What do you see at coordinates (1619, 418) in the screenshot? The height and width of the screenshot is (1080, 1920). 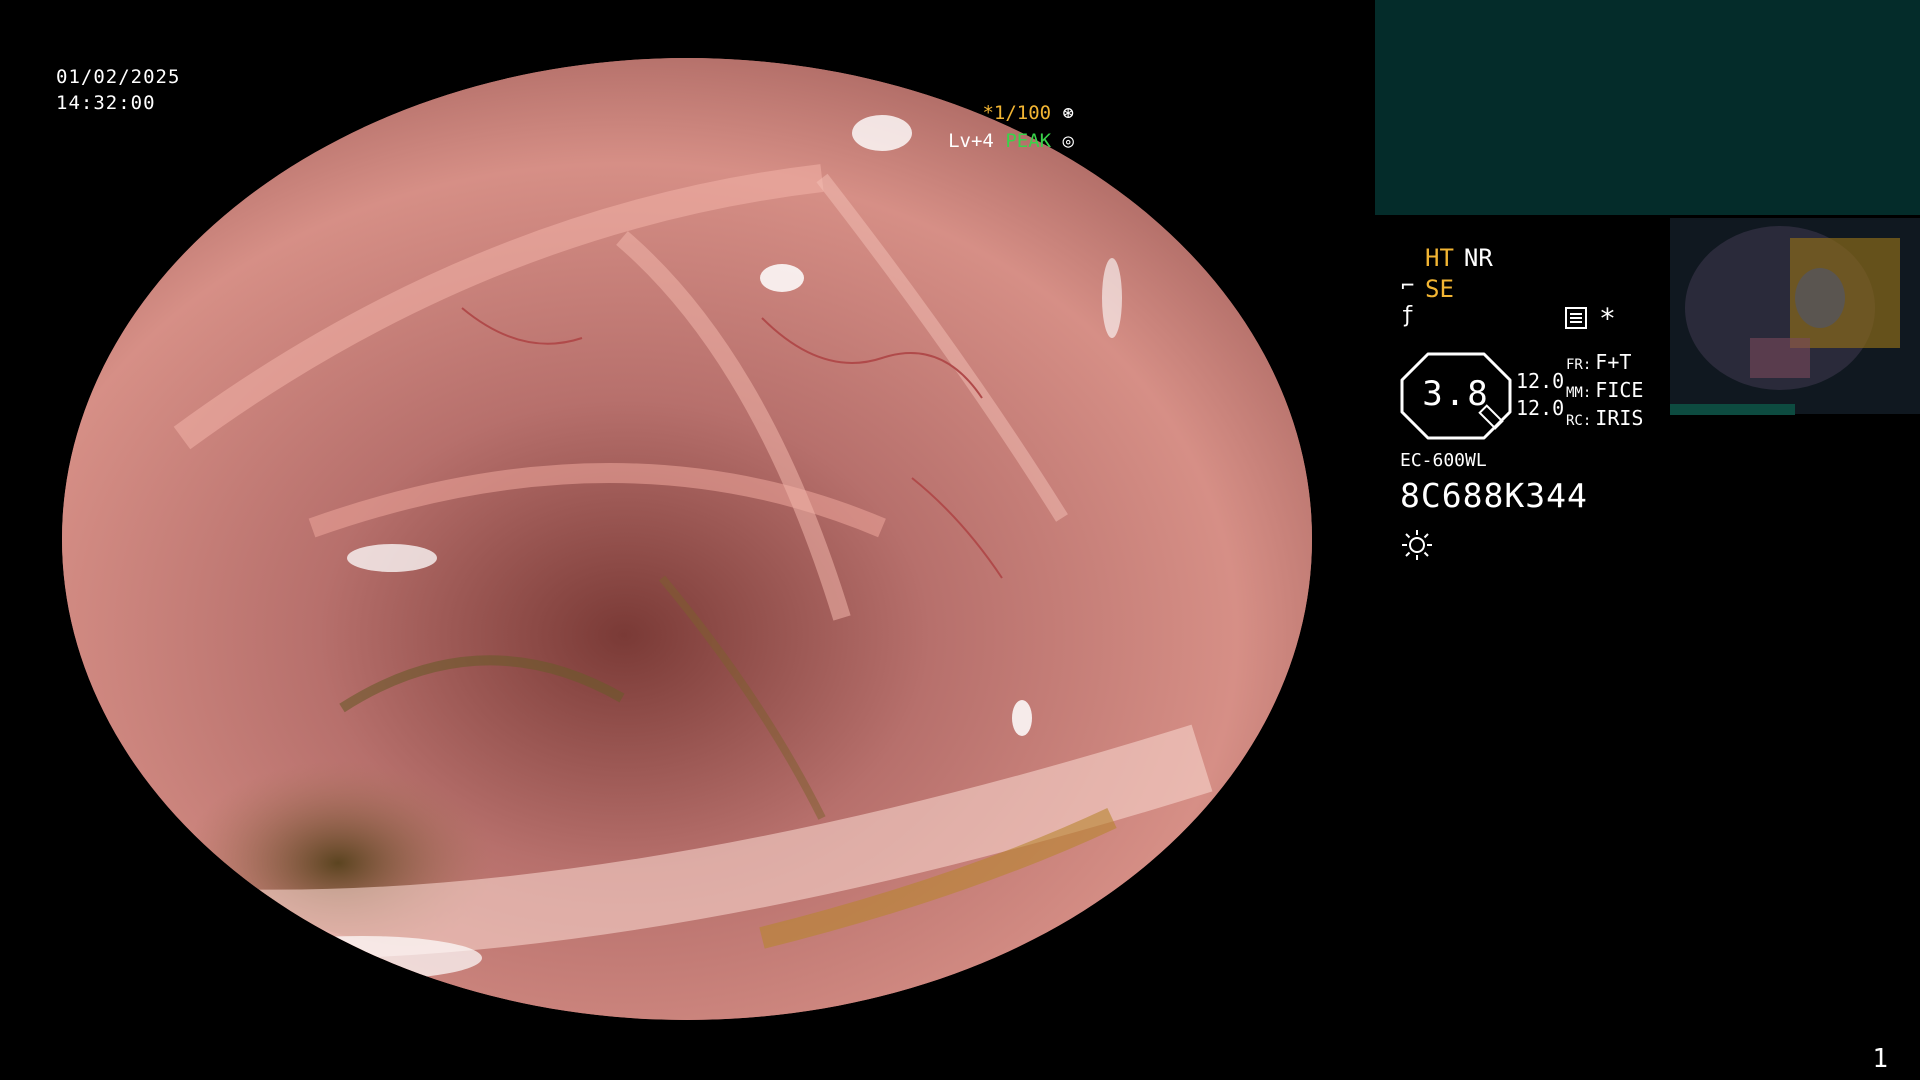 I see `rc-value: IRIS` at bounding box center [1619, 418].